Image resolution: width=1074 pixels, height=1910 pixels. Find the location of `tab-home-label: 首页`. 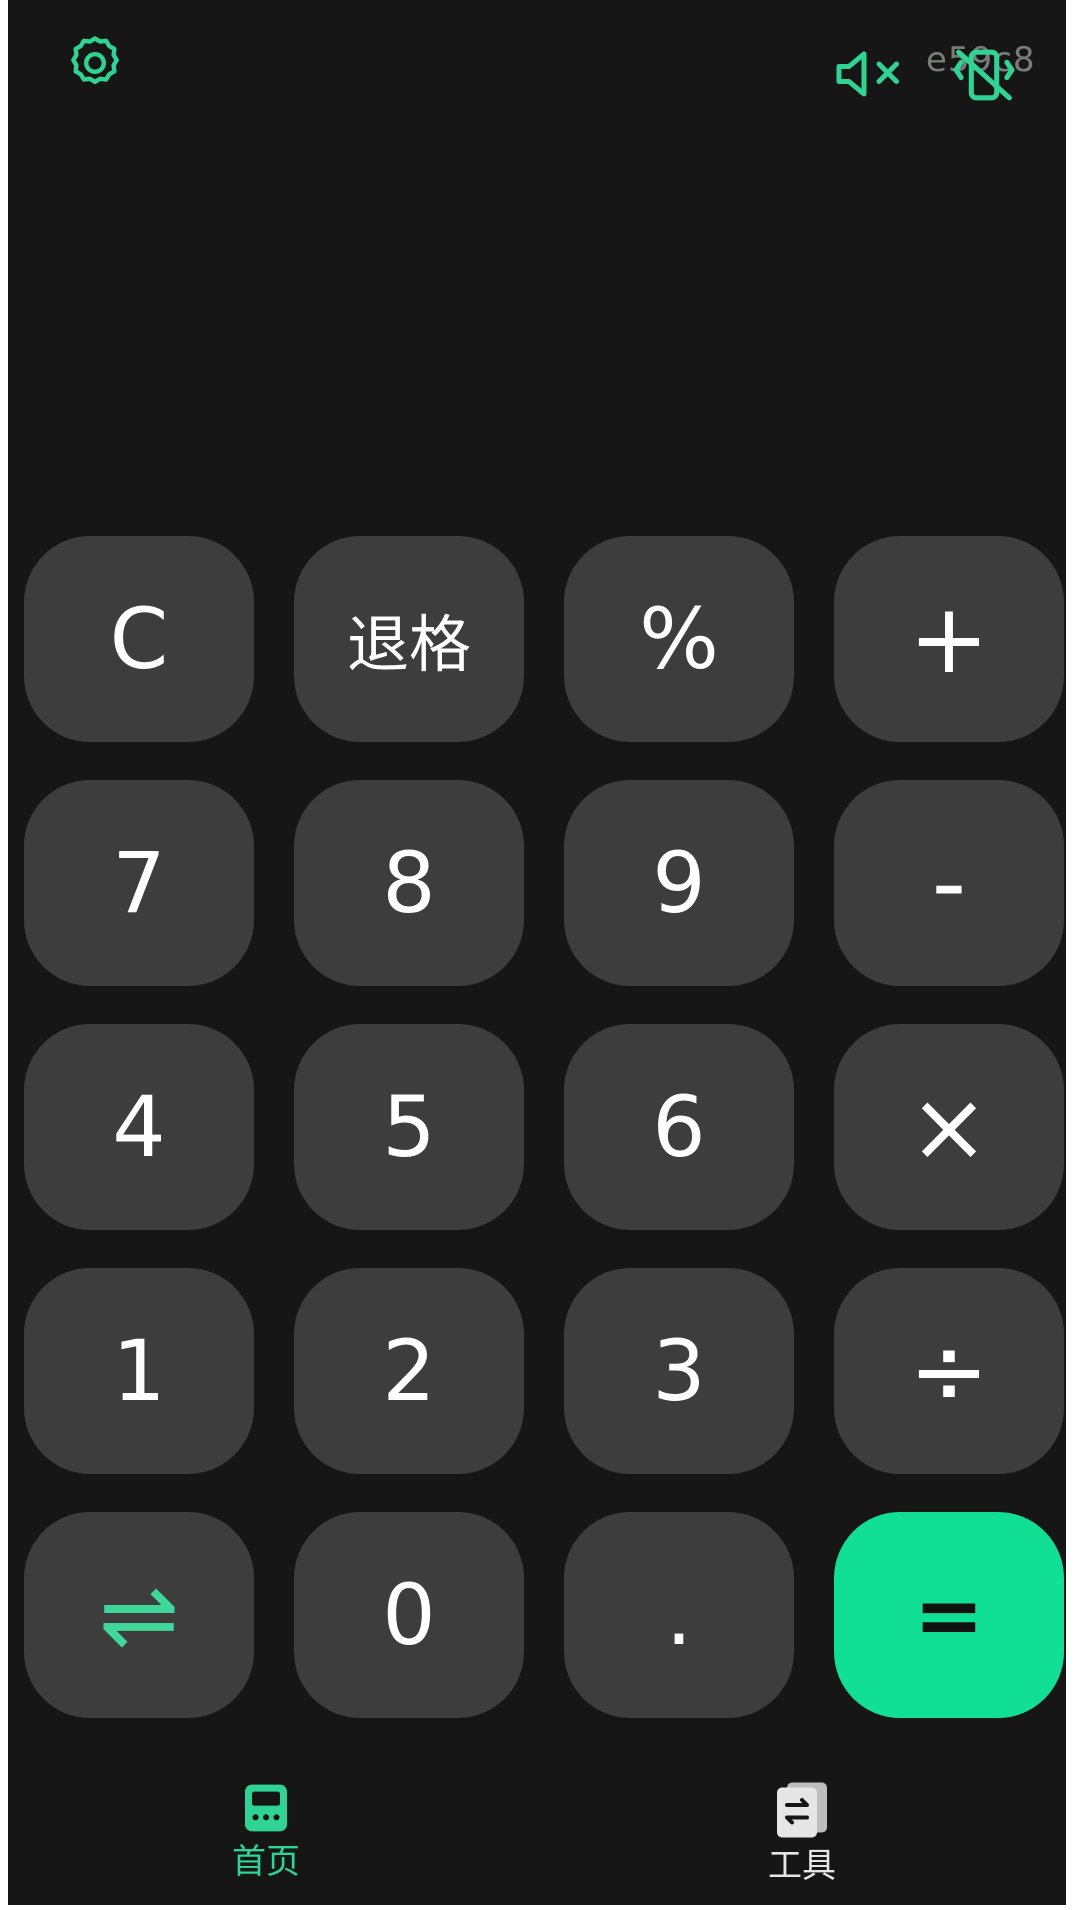

tab-home-label: 首页 is located at coordinates (266, 1862).